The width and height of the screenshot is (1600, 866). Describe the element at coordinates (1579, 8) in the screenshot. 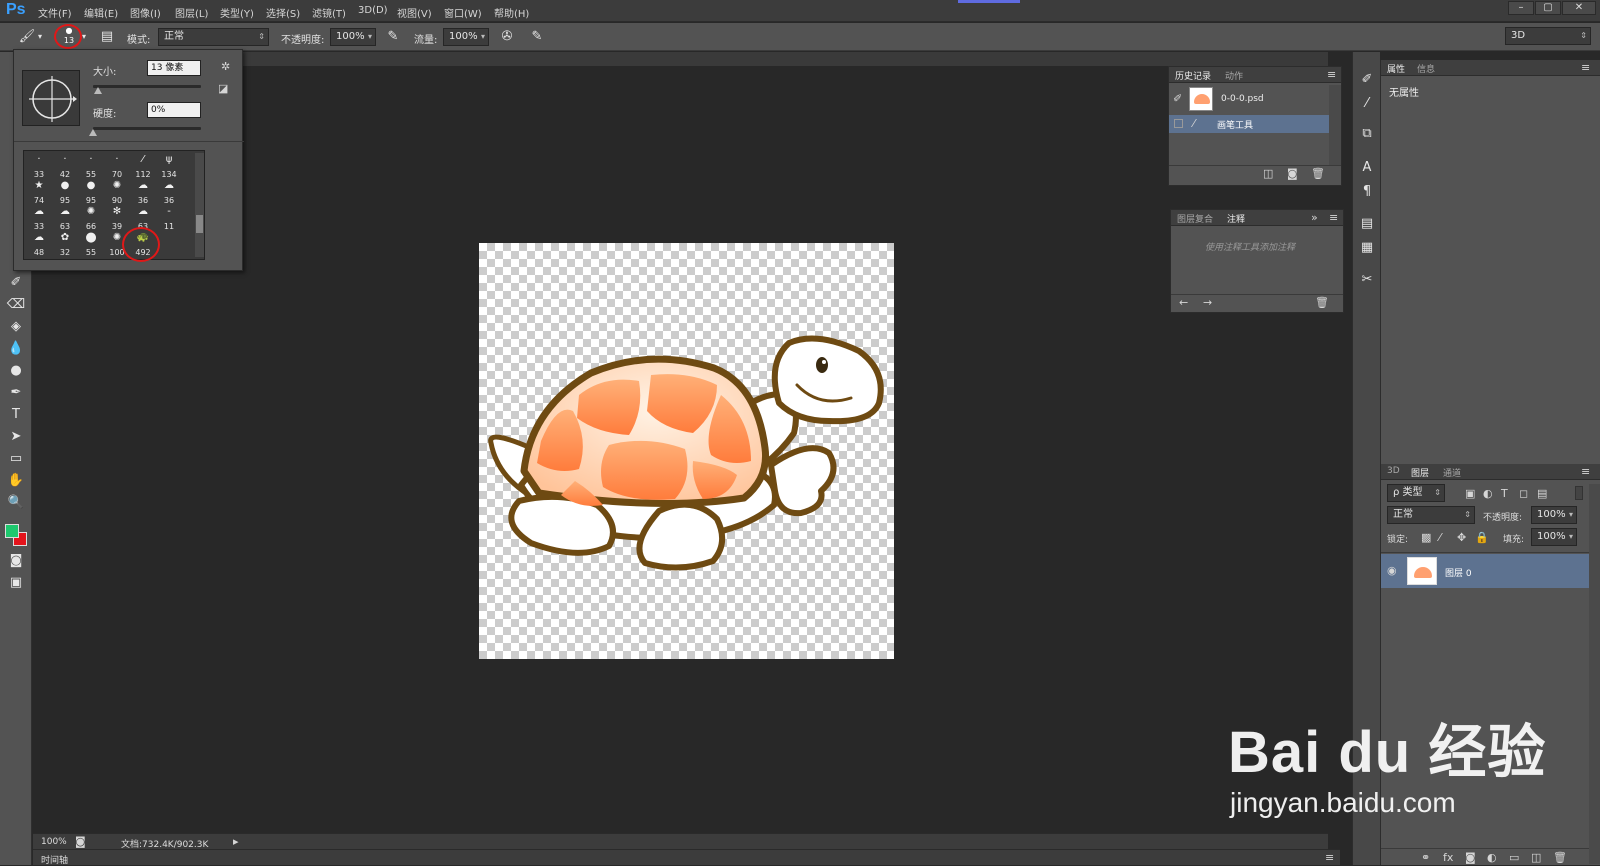

I see `close-button: ✕` at that location.